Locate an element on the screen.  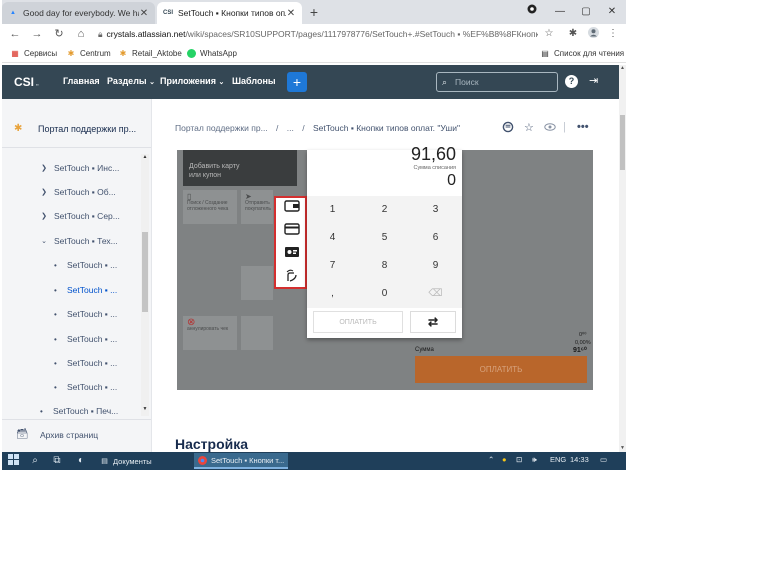
sidebar-scrollbar: ▲ ▼ is located at coordinates (145, 285).